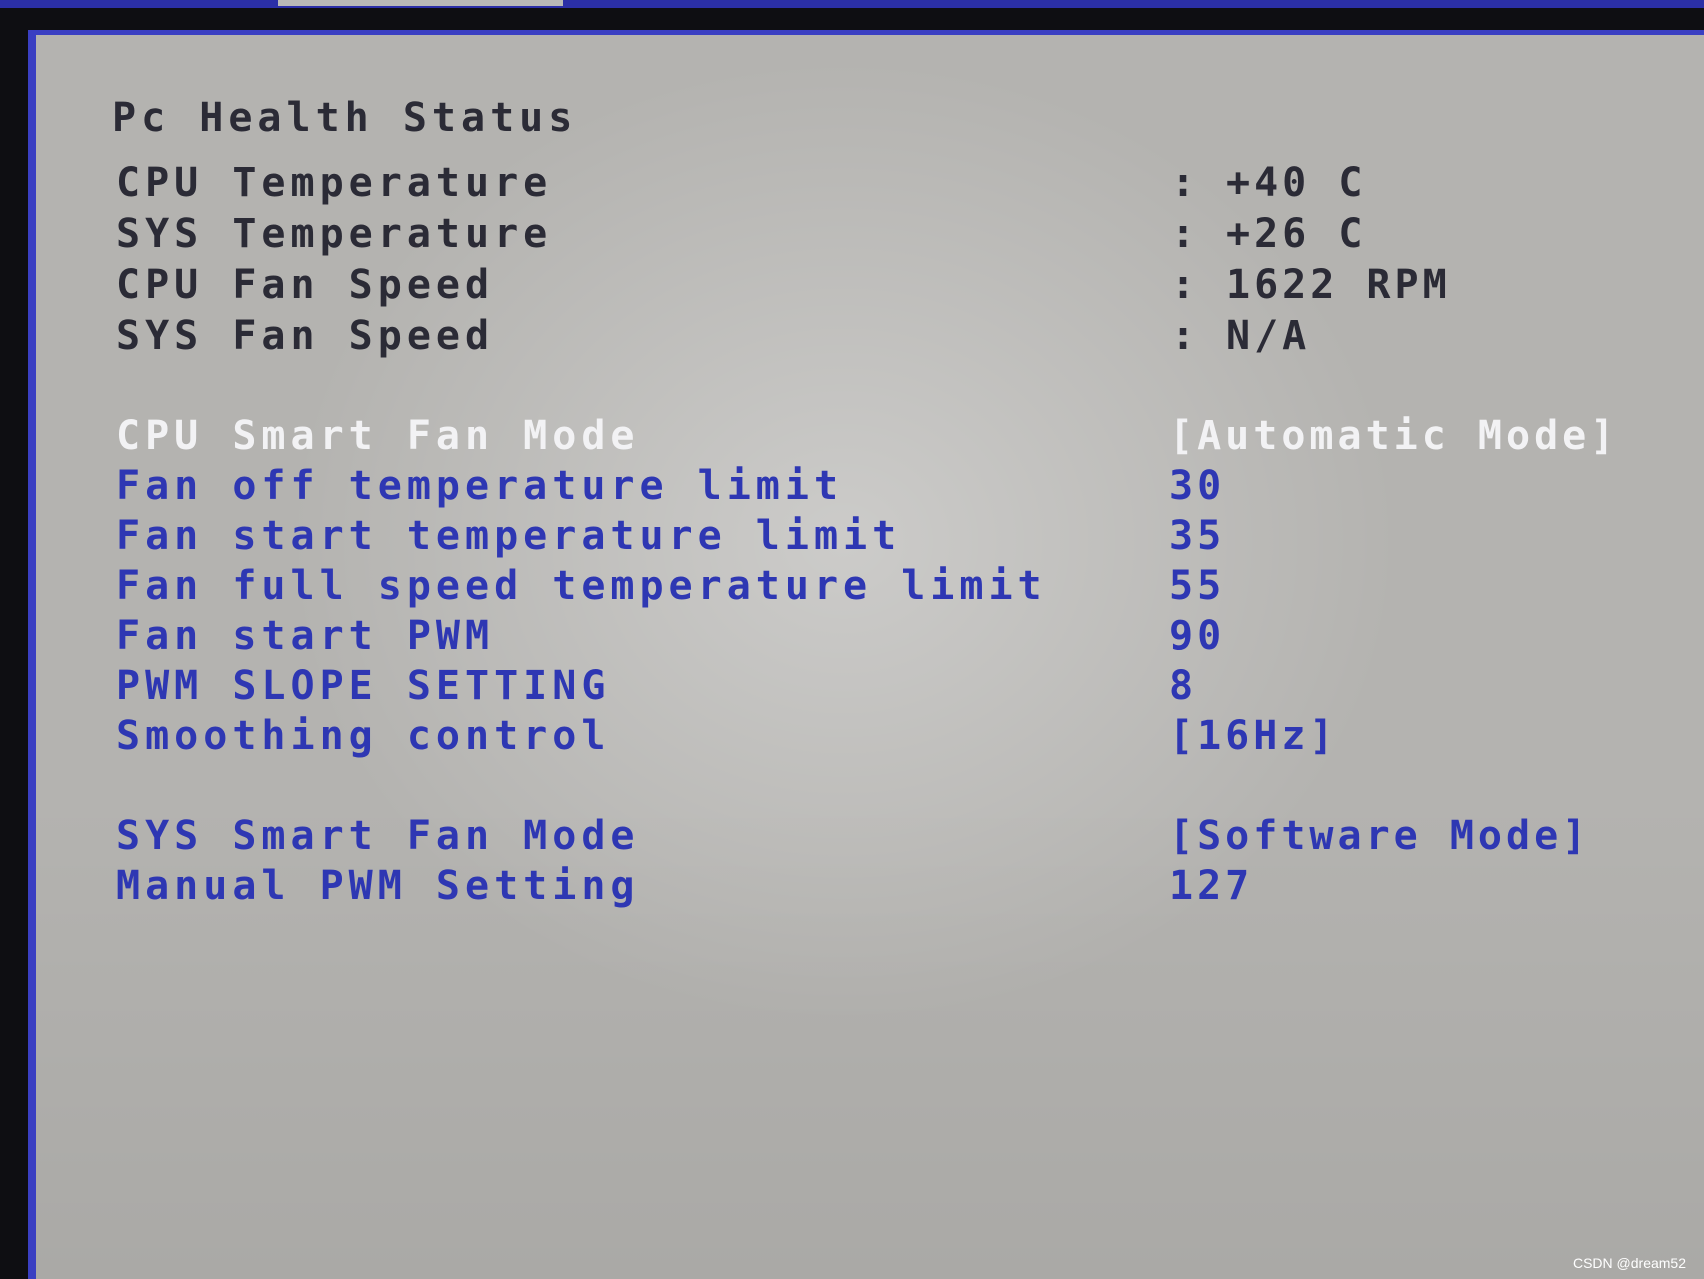  I want to click on setting-value: [16Hz], so click(1253, 736).